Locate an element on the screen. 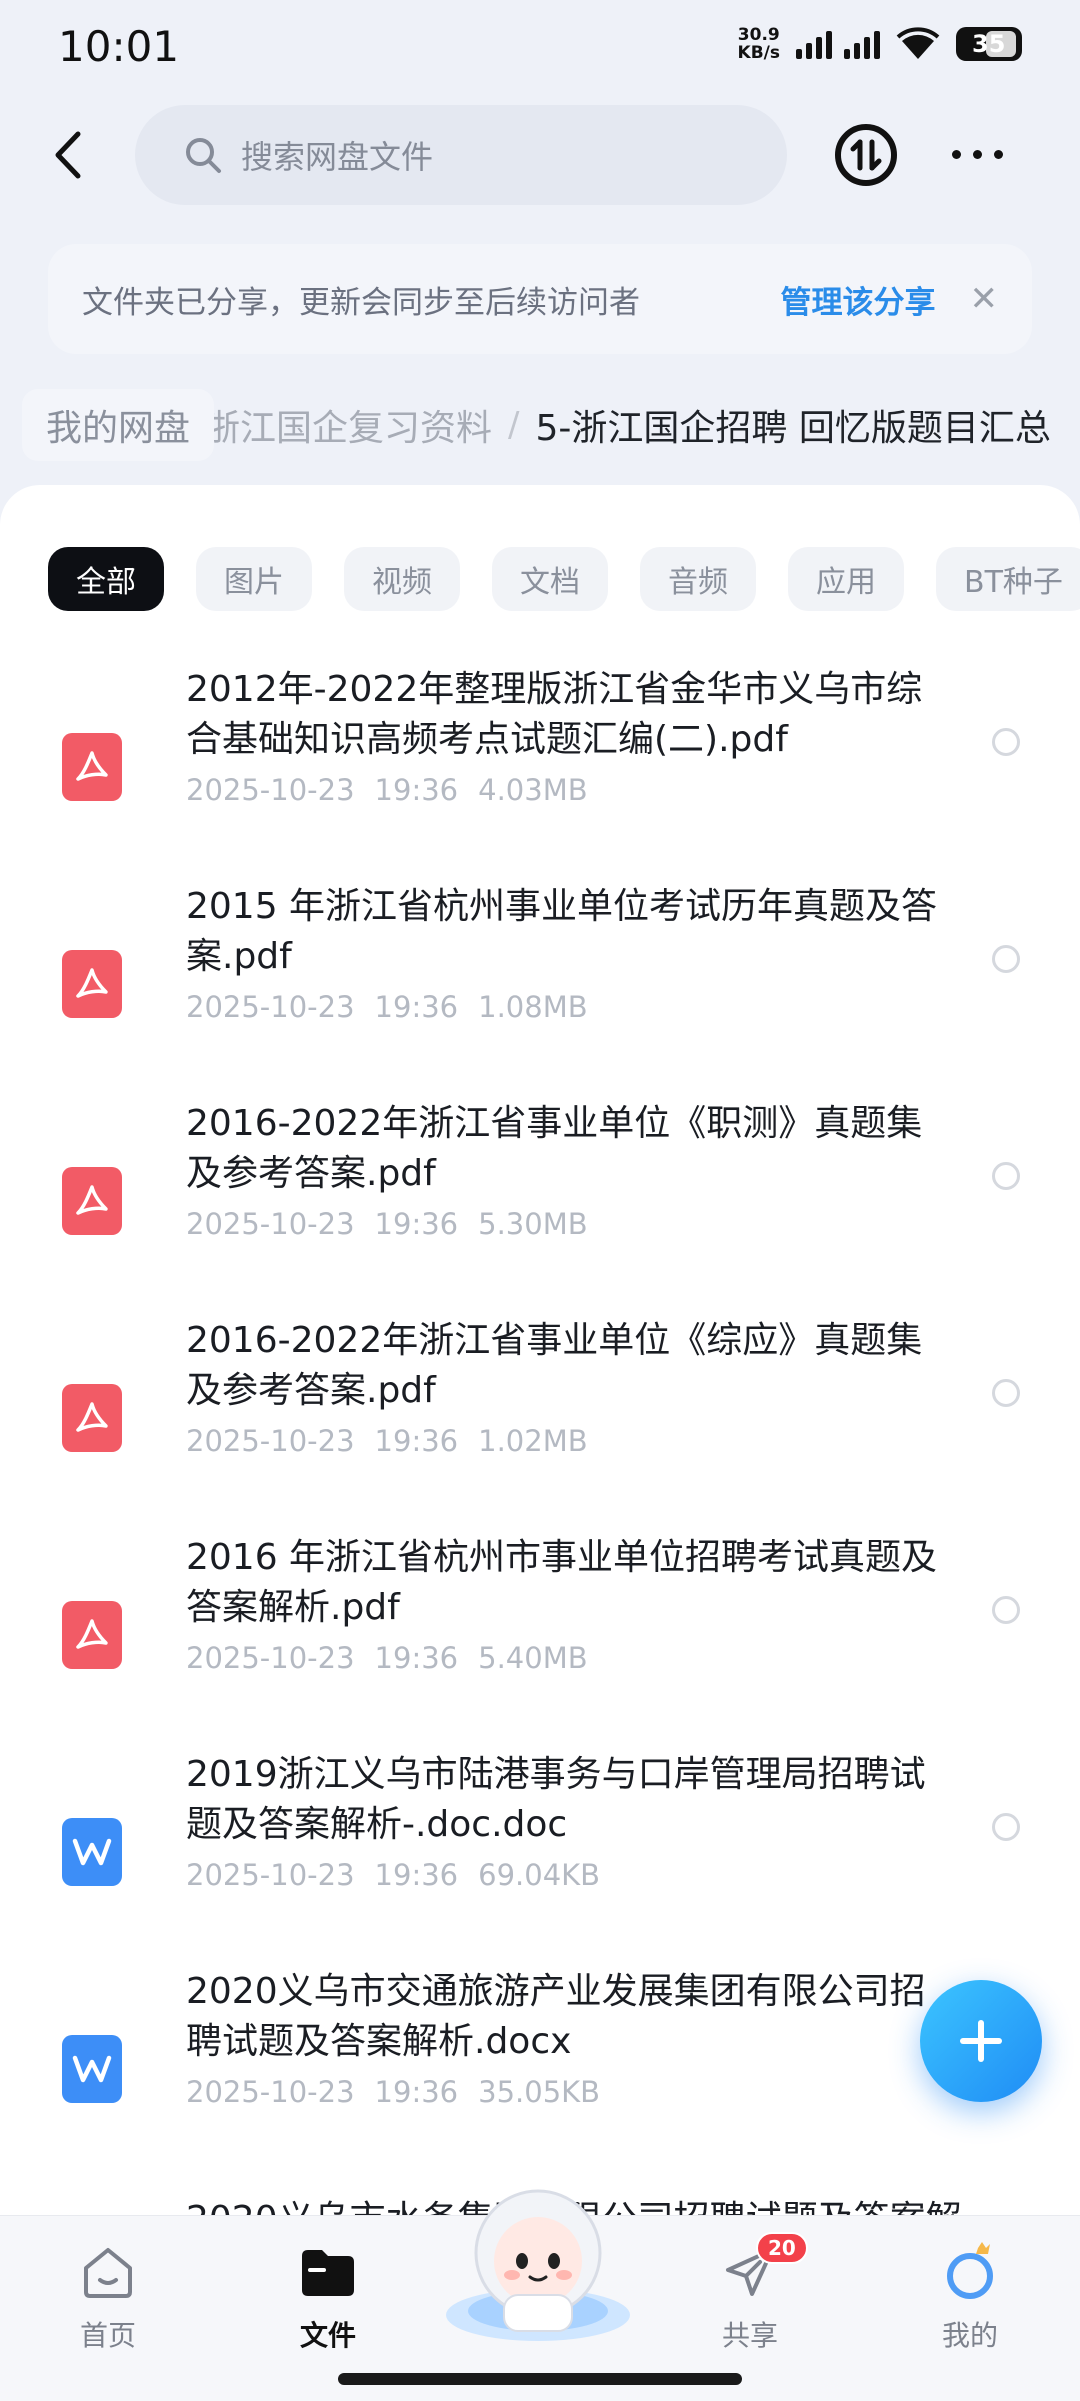 This screenshot has height=2401, width=1080. share-banner: 文件夹已分享，更新会同步至后续访问者 管理该分享 ✕ is located at coordinates (540, 299).